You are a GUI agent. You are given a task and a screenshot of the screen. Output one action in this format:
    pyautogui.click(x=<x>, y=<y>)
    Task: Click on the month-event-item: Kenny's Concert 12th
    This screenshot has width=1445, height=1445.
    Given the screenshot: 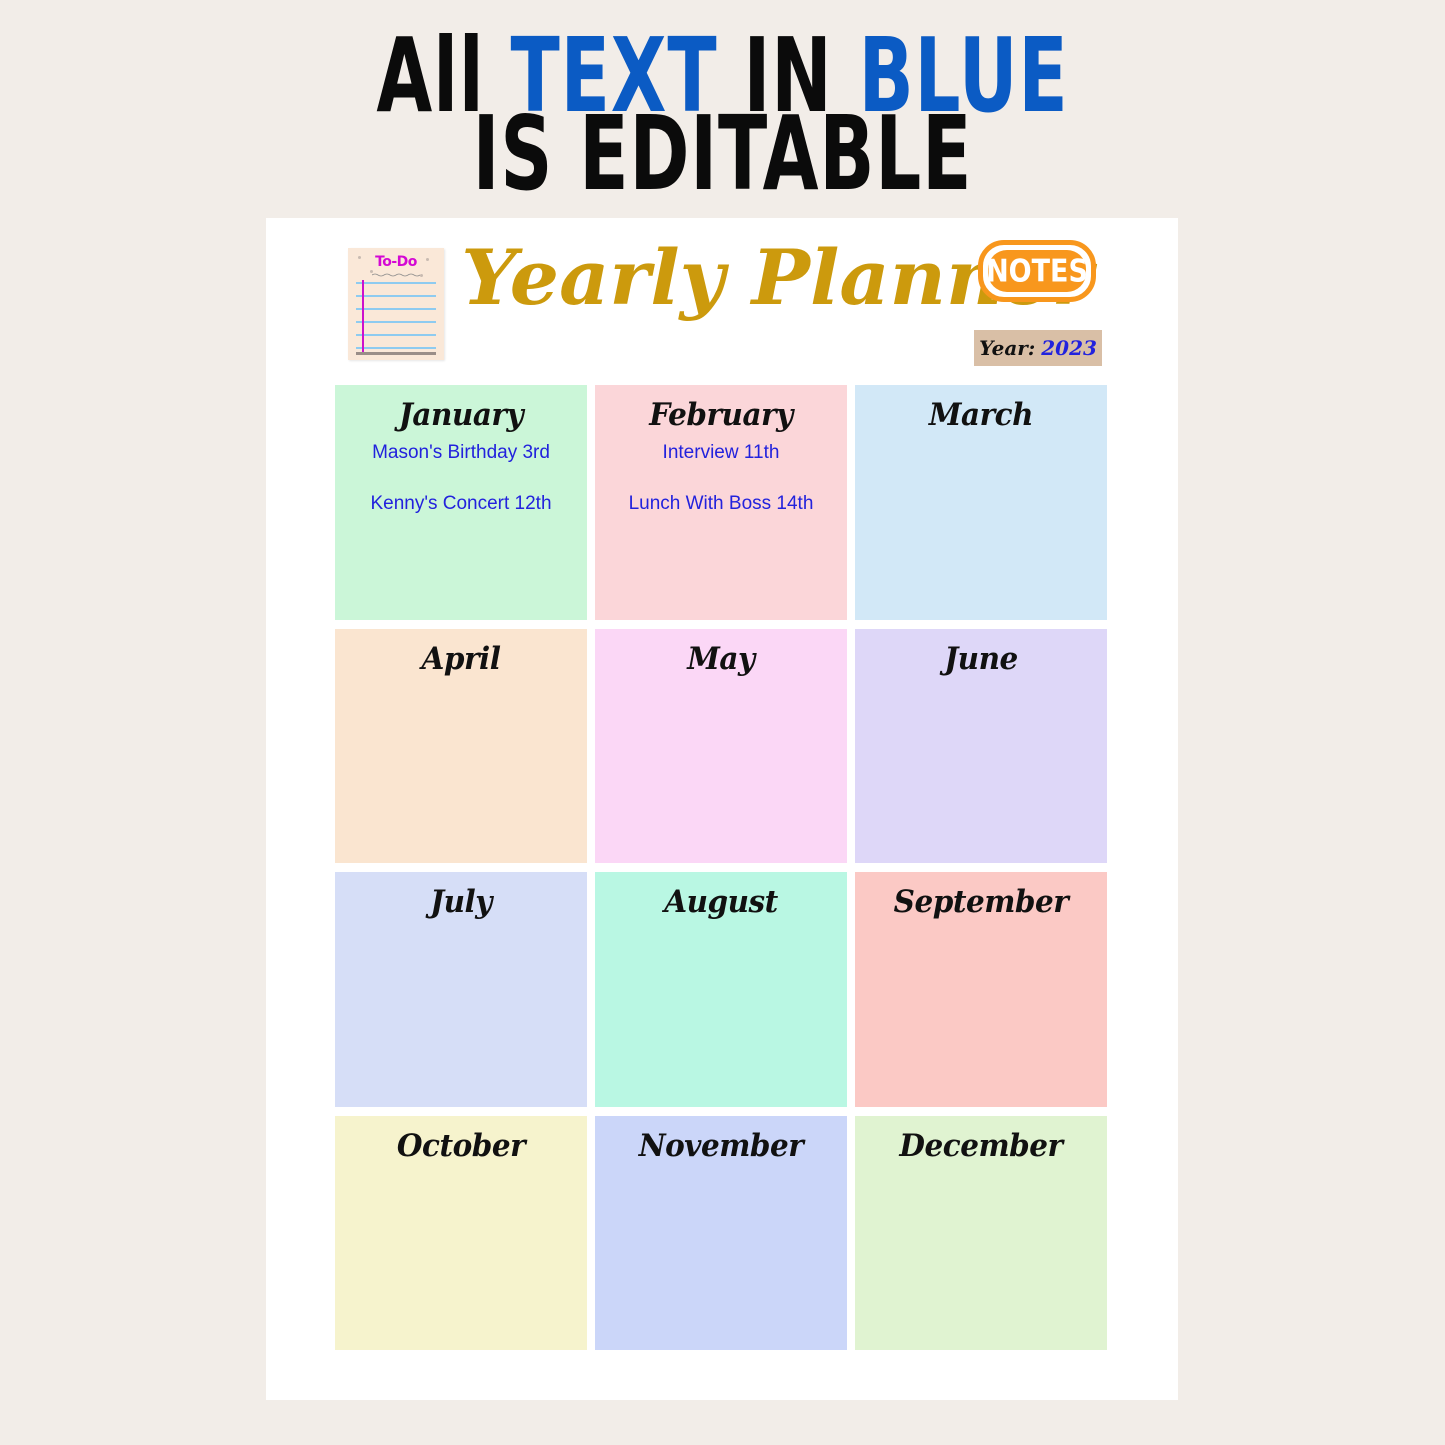 What is the action you would take?
    pyautogui.click(x=461, y=503)
    